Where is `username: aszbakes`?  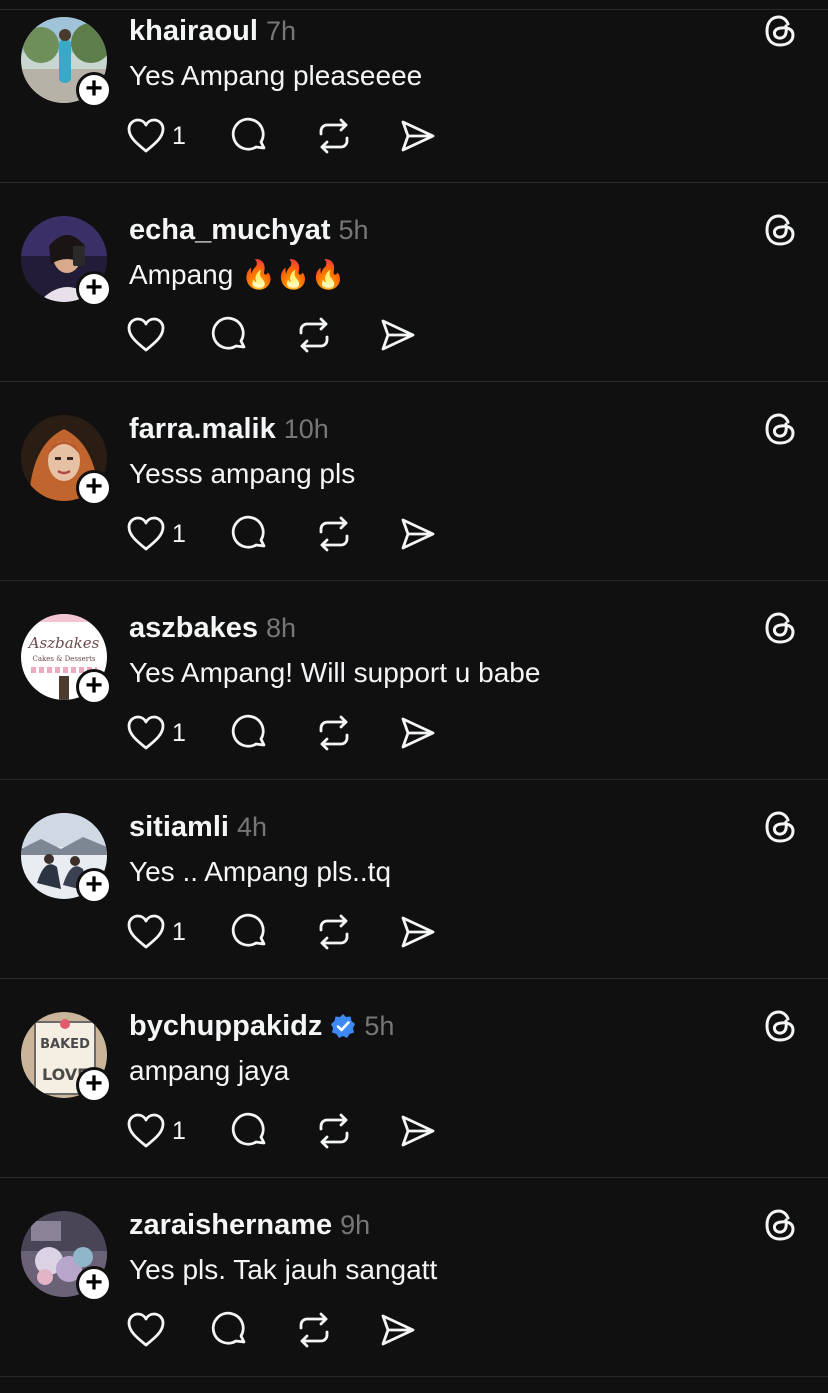 username: aszbakes is located at coordinates (193, 628).